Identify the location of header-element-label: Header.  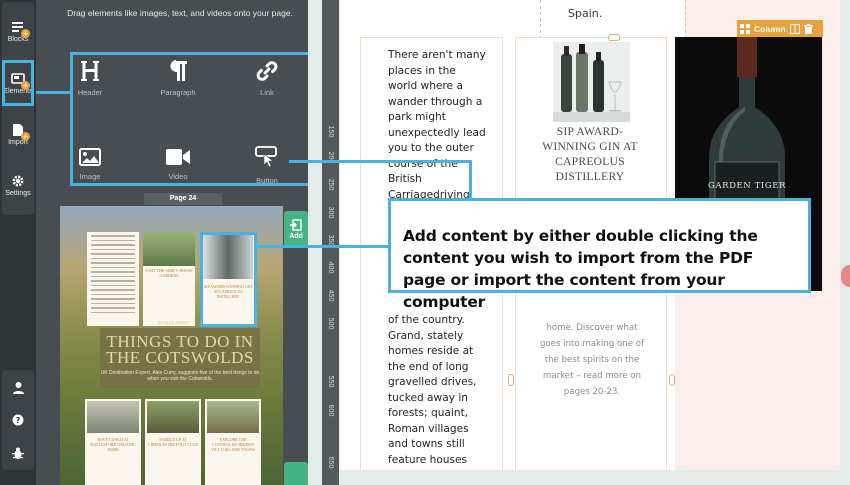
(90, 92).